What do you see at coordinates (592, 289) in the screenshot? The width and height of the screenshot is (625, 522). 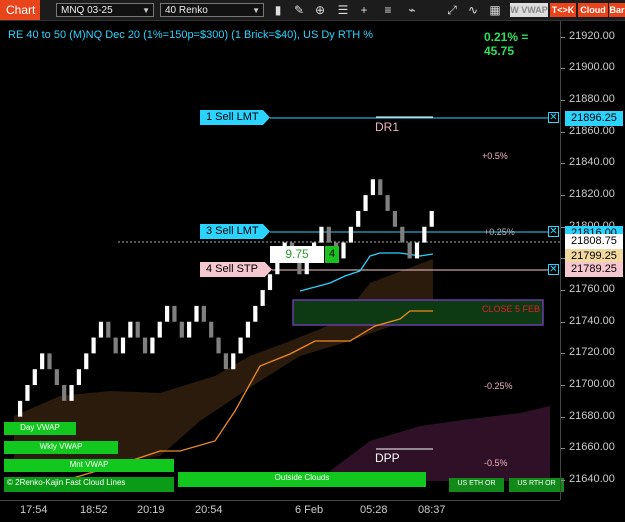 I see `y-tick: 21760.00` at bounding box center [592, 289].